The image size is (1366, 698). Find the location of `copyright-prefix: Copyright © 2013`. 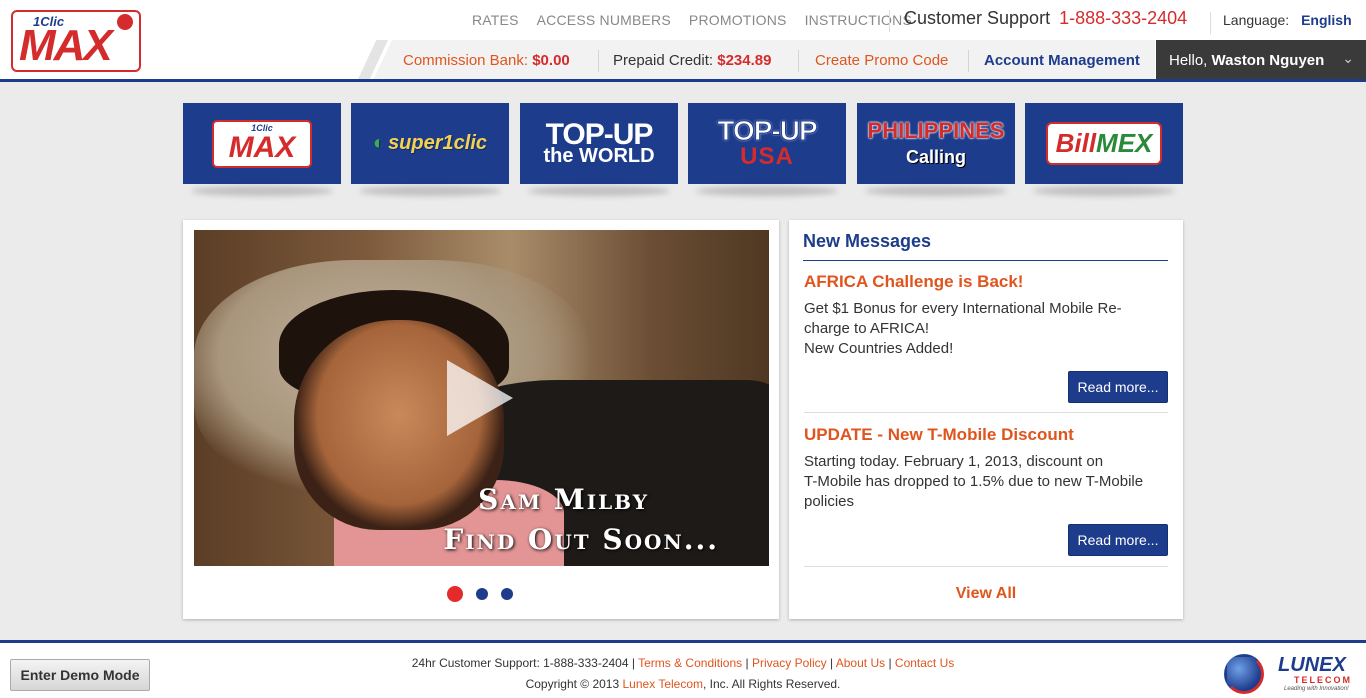

copyright-prefix: Copyright © 2013 is located at coordinates (572, 684).